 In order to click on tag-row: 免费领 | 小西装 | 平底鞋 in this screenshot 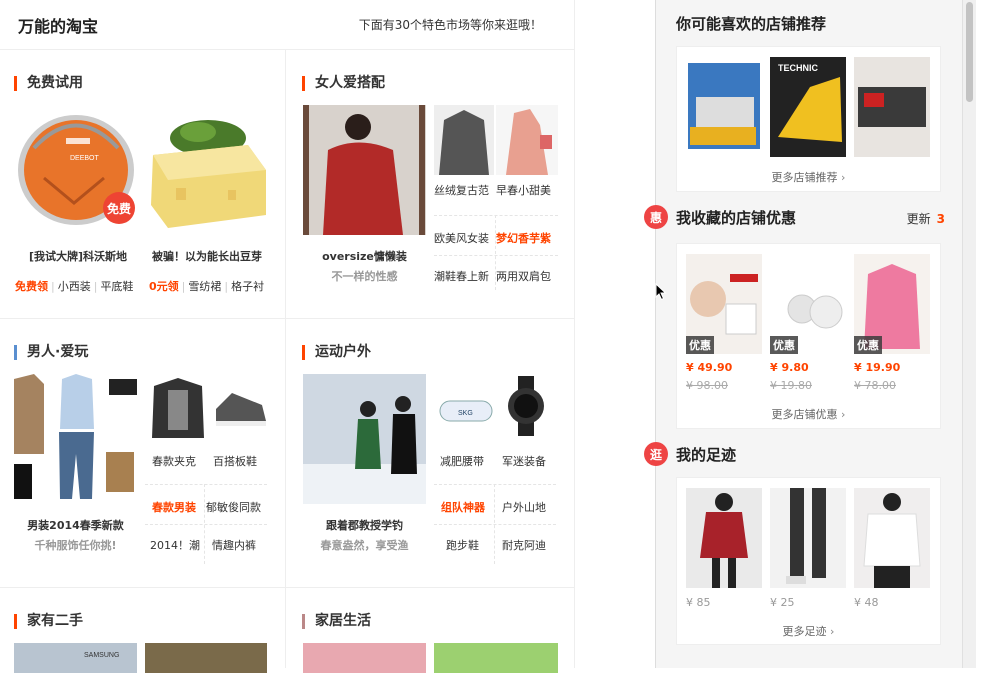, I will do `click(74, 286)`.